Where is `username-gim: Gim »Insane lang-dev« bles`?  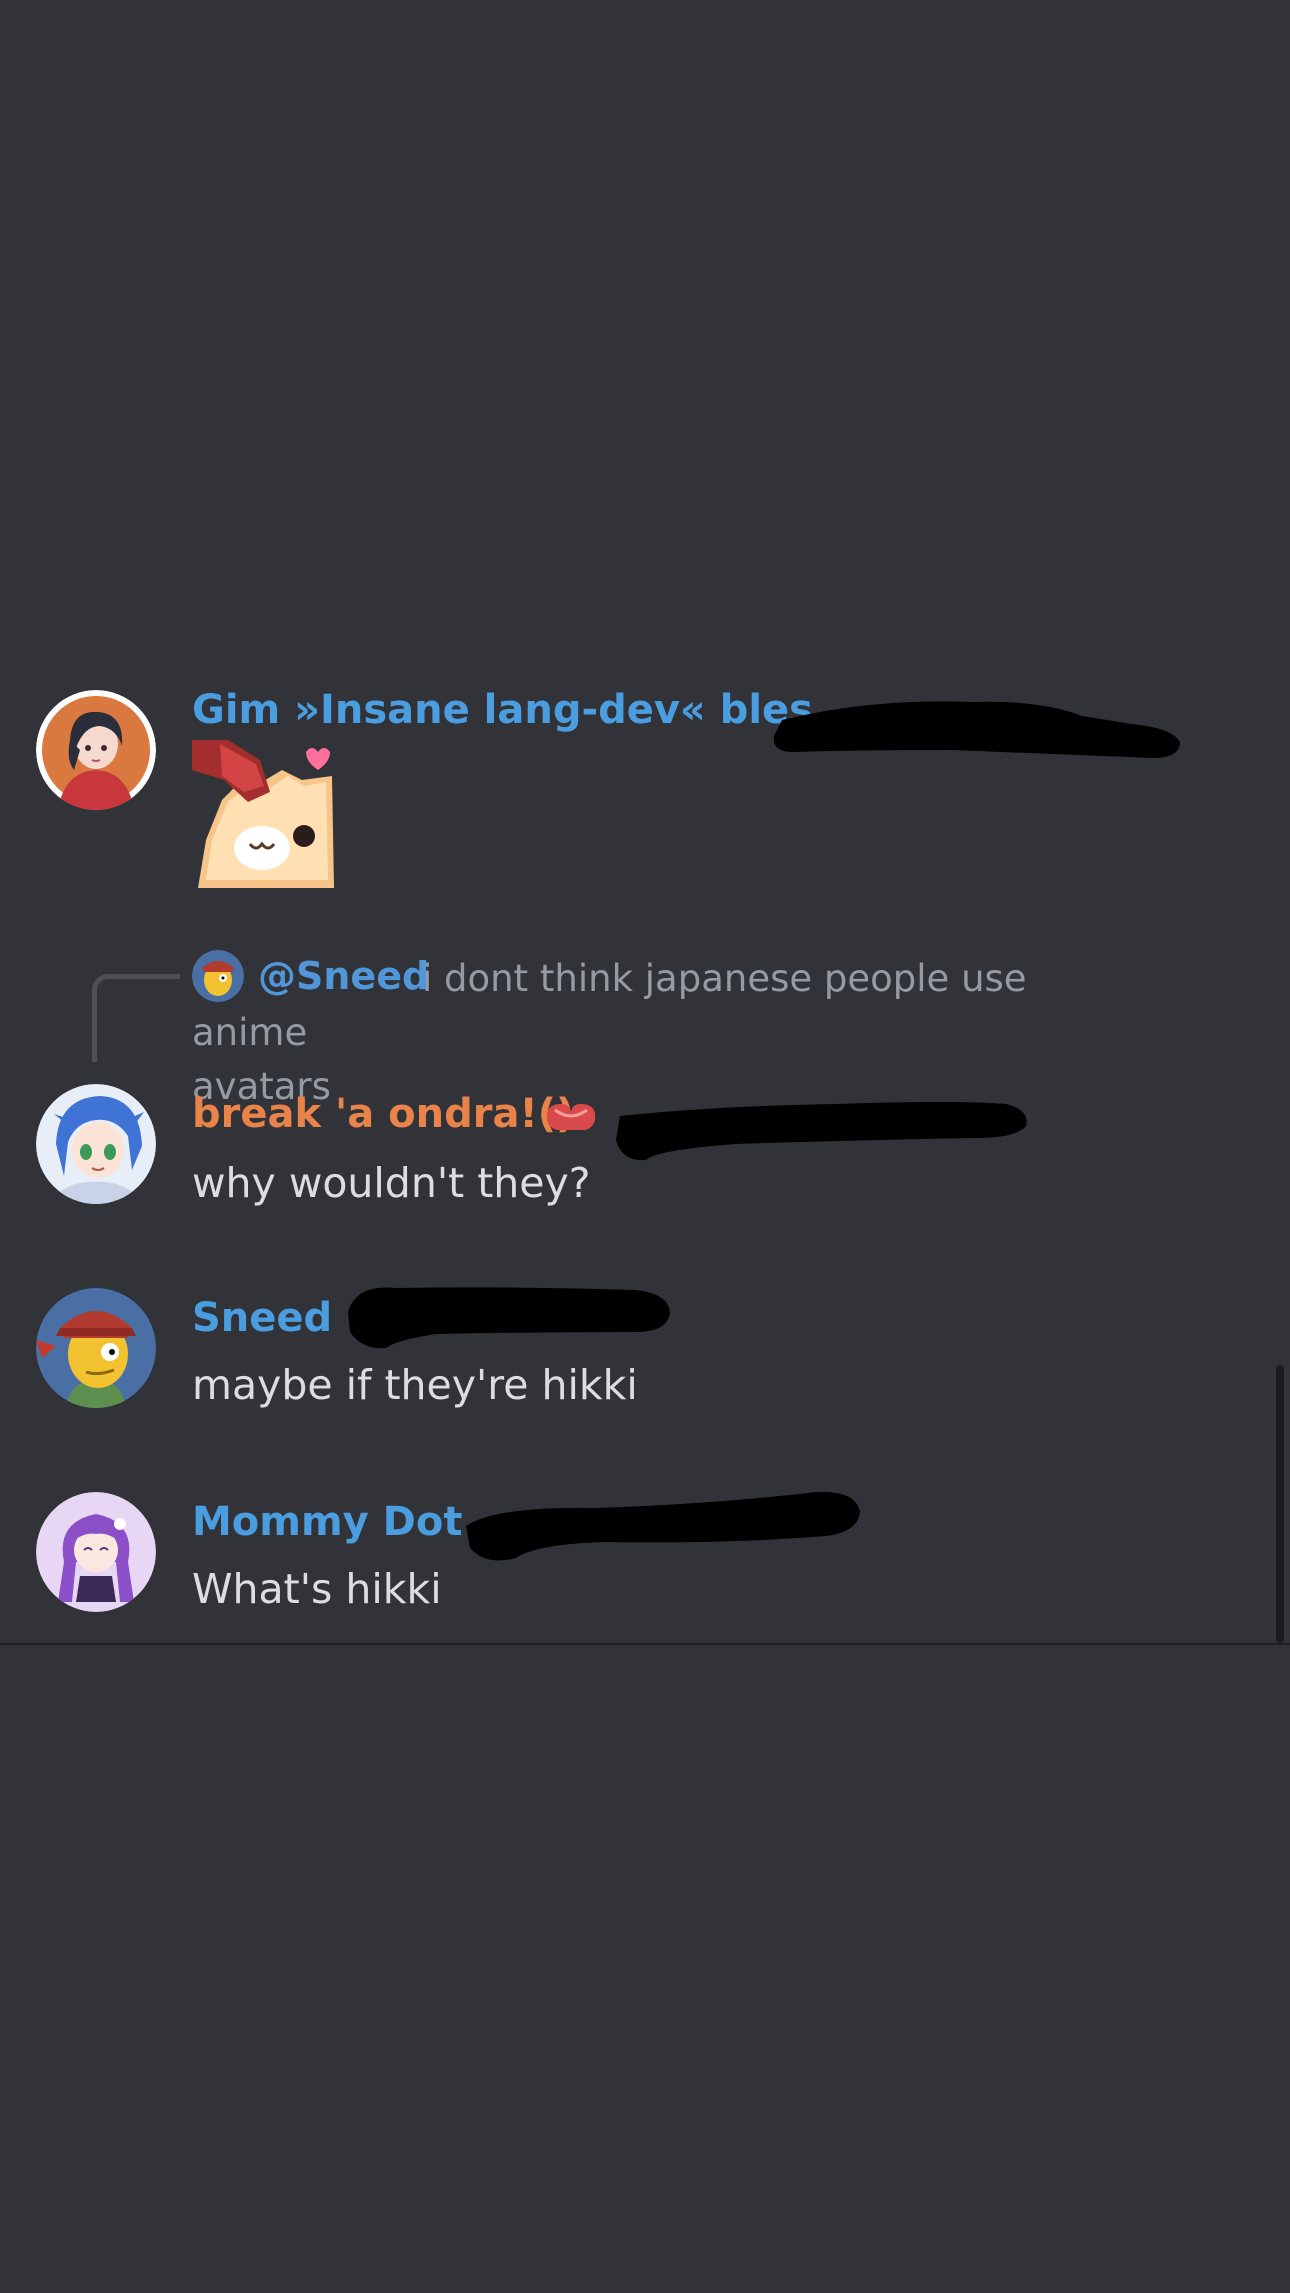
username-gim: Gim »Insane lang-dev« bles is located at coordinates (502, 710).